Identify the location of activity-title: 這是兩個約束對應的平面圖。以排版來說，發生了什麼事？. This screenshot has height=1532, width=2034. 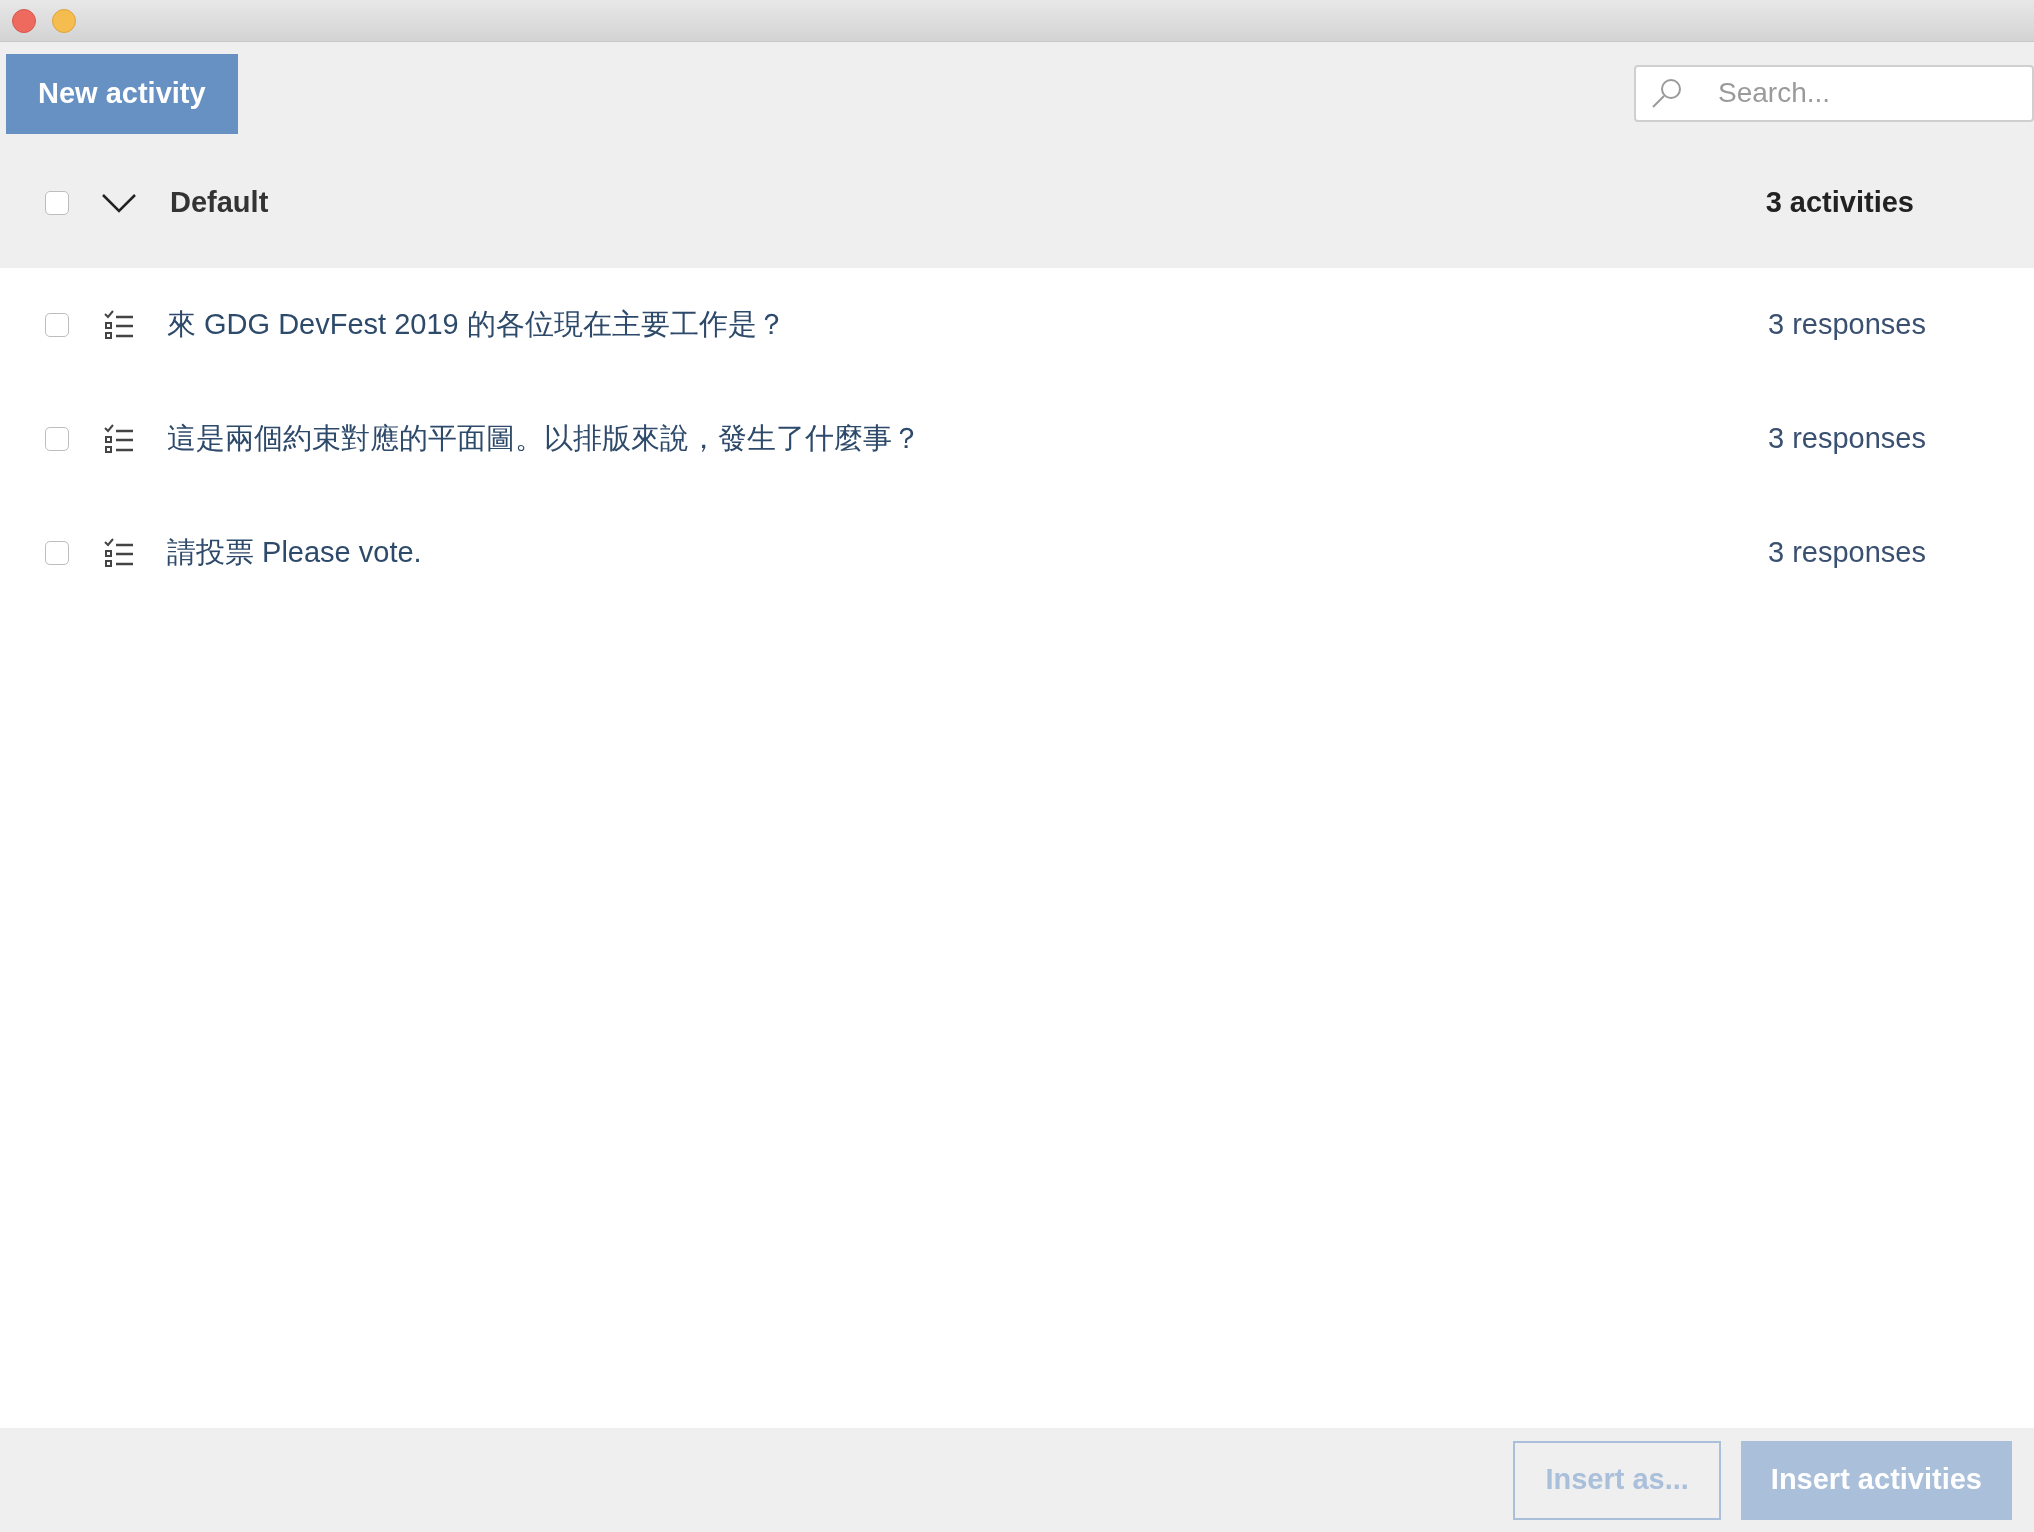
(544, 439).